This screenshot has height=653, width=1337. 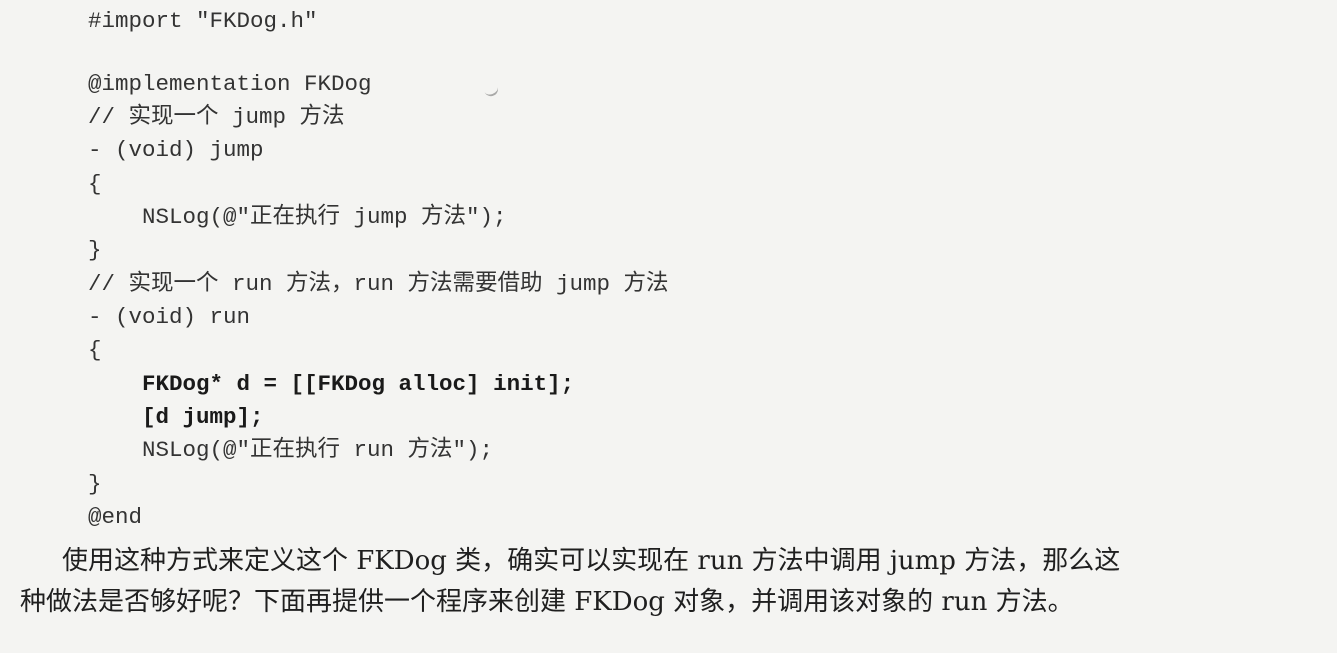 I want to click on code-line-import: #import "FKDog.h", so click(x=203, y=21).